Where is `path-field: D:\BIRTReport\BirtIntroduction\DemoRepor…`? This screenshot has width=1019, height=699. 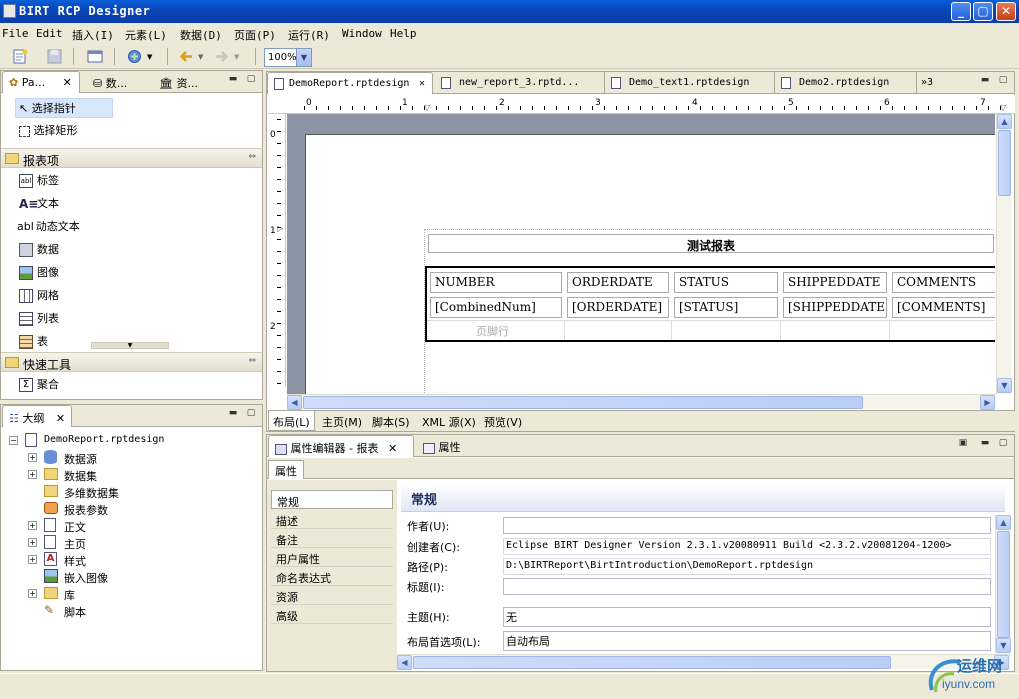
path-field: D:\BIRTReport\BirtIntroduction\DemoRepor… is located at coordinates (747, 566).